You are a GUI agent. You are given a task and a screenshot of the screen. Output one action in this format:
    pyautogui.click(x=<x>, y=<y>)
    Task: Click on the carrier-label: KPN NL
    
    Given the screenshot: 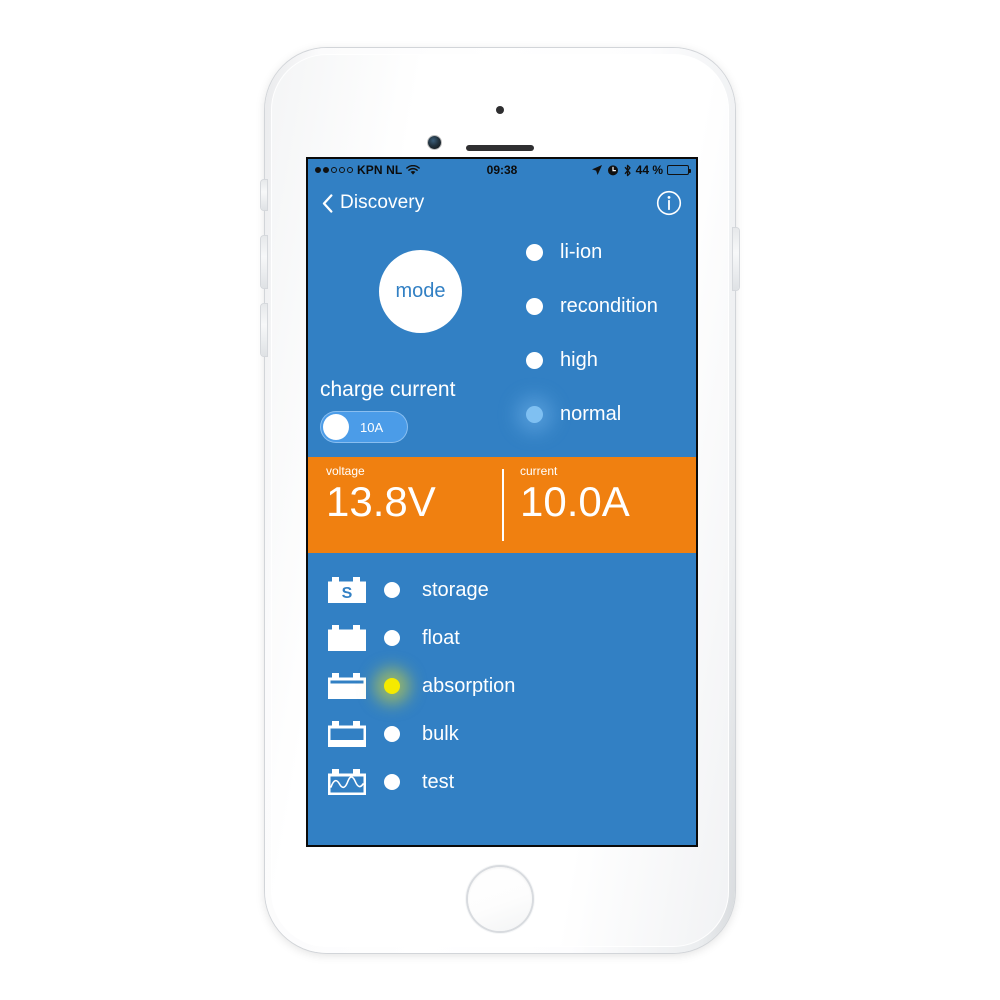 What is the action you would take?
    pyautogui.click(x=380, y=170)
    